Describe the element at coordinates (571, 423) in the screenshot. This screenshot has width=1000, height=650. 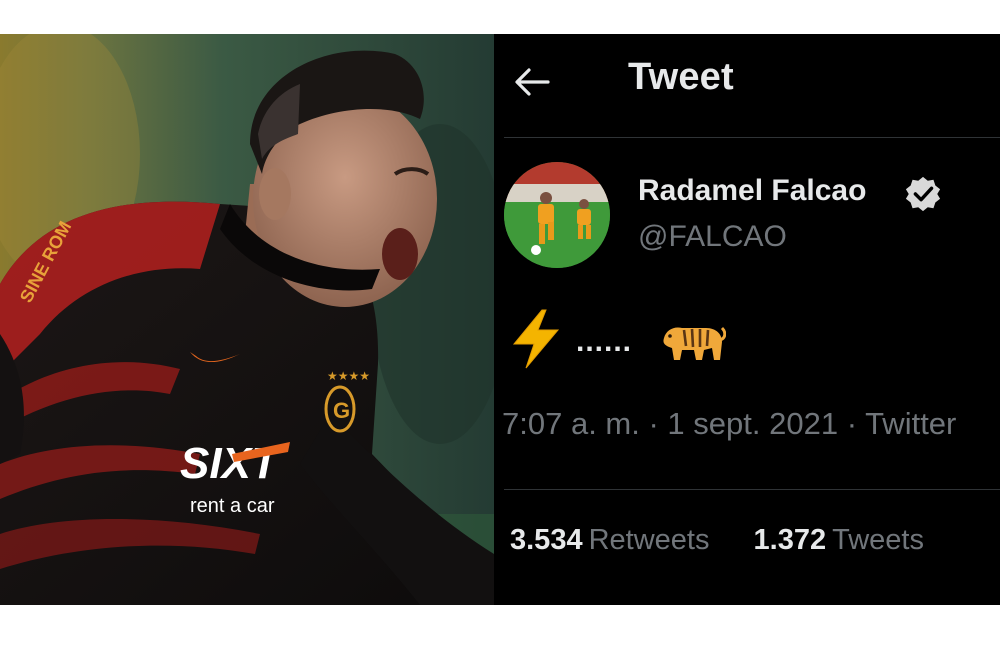
I see `tweet-time: 7:07 a. m.` at that location.